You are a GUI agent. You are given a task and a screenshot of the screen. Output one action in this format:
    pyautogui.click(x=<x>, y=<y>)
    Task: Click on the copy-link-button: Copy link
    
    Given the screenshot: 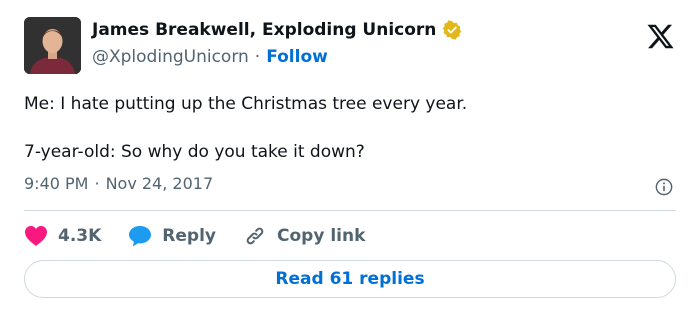 What is the action you would take?
    pyautogui.click(x=304, y=236)
    